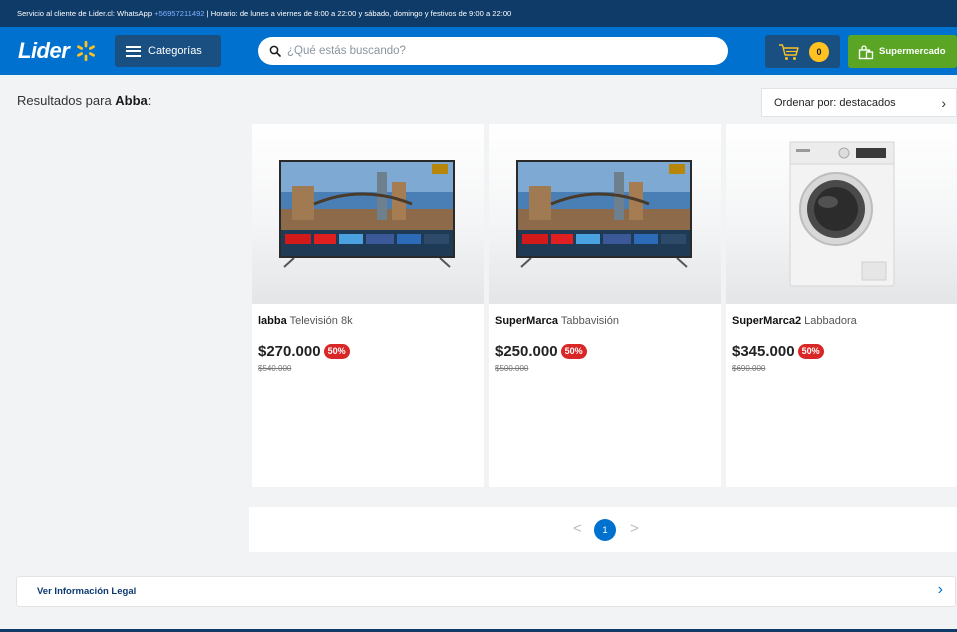  What do you see at coordinates (866, 51) in the screenshot?
I see `grocery-bag-icon` at bounding box center [866, 51].